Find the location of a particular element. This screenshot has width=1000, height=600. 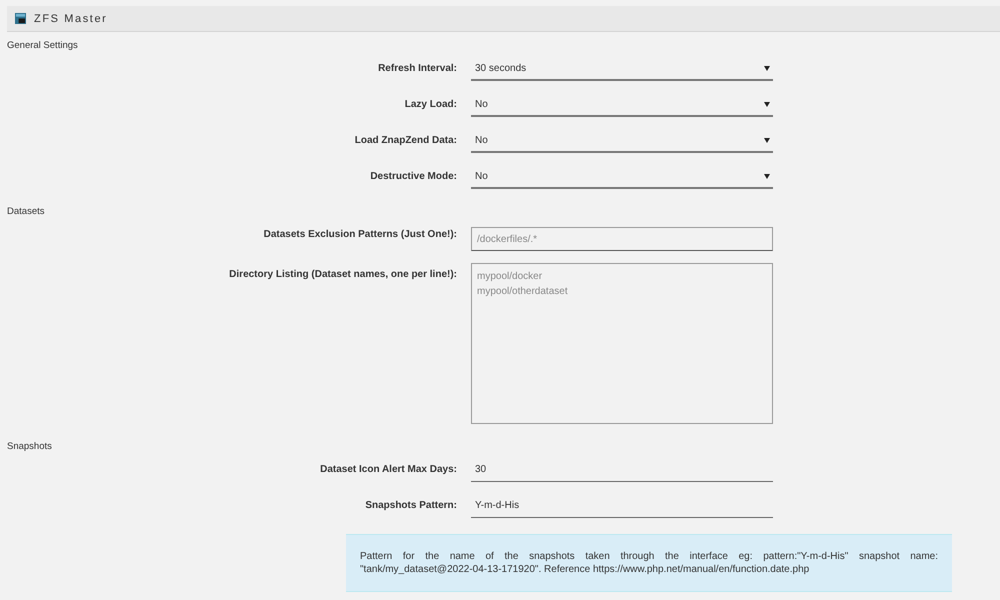

page-title: ZFS Master is located at coordinates (71, 18).